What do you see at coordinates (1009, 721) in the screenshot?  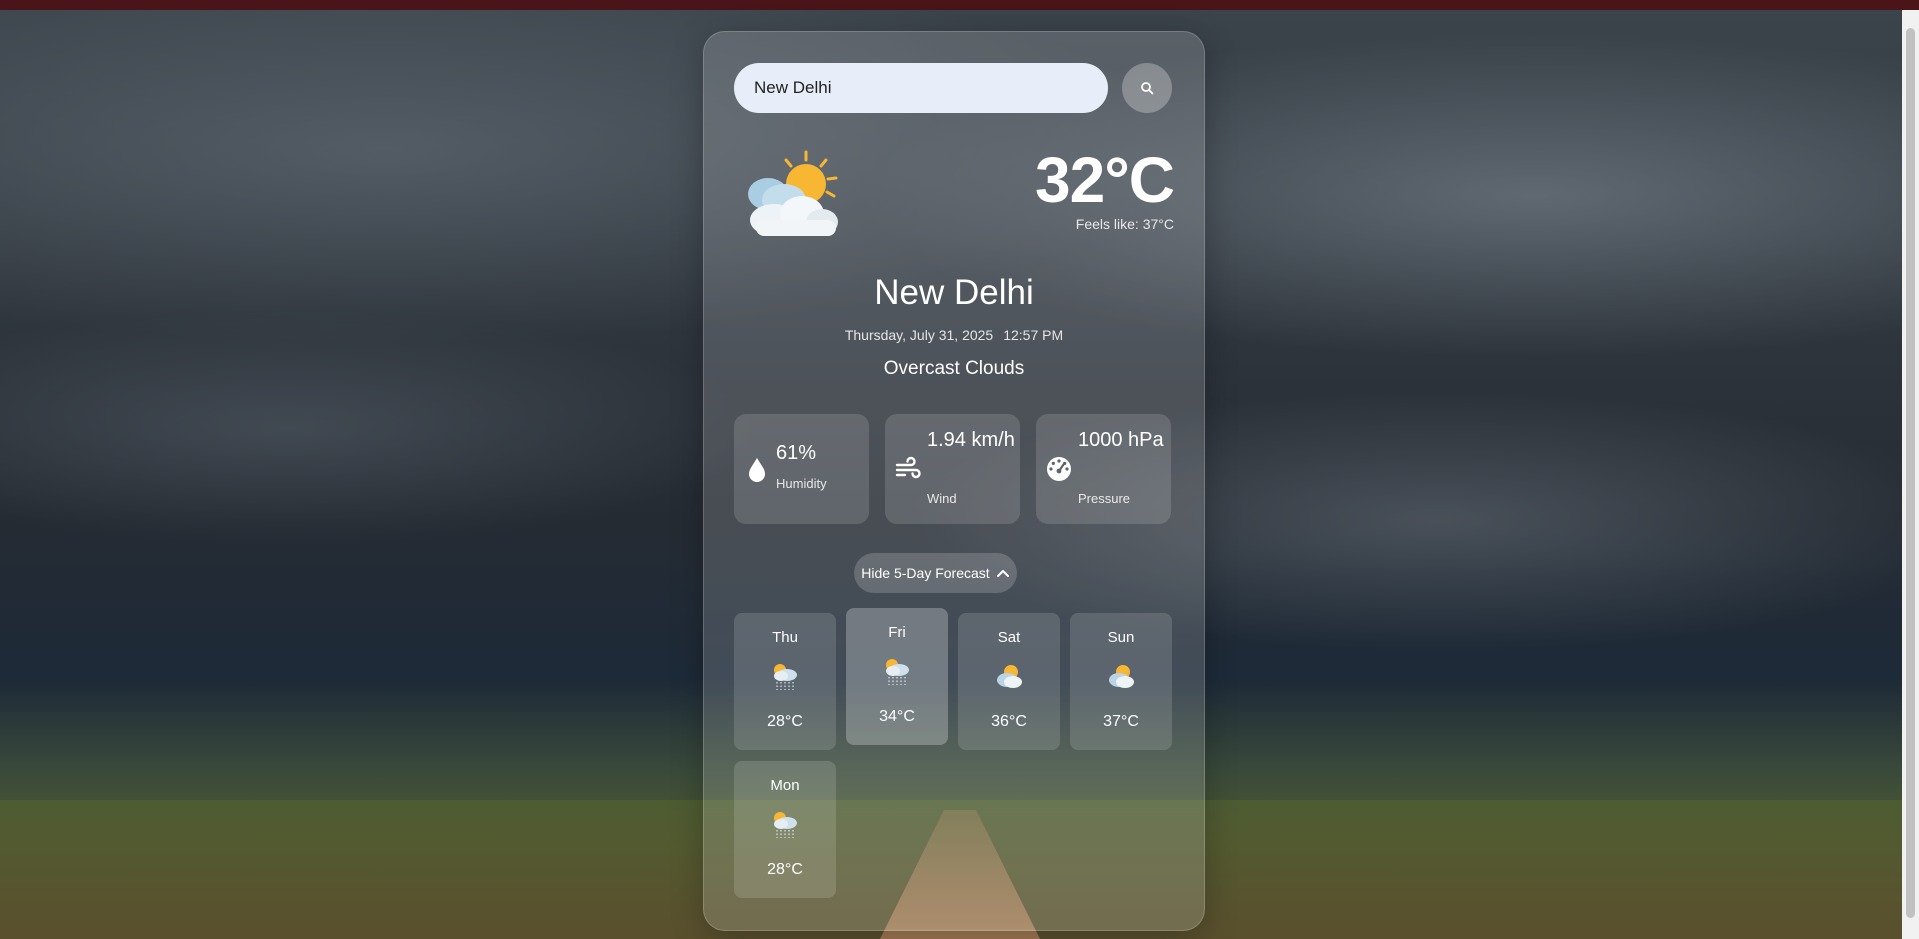 I see `forecast-temp: 36°C` at bounding box center [1009, 721].